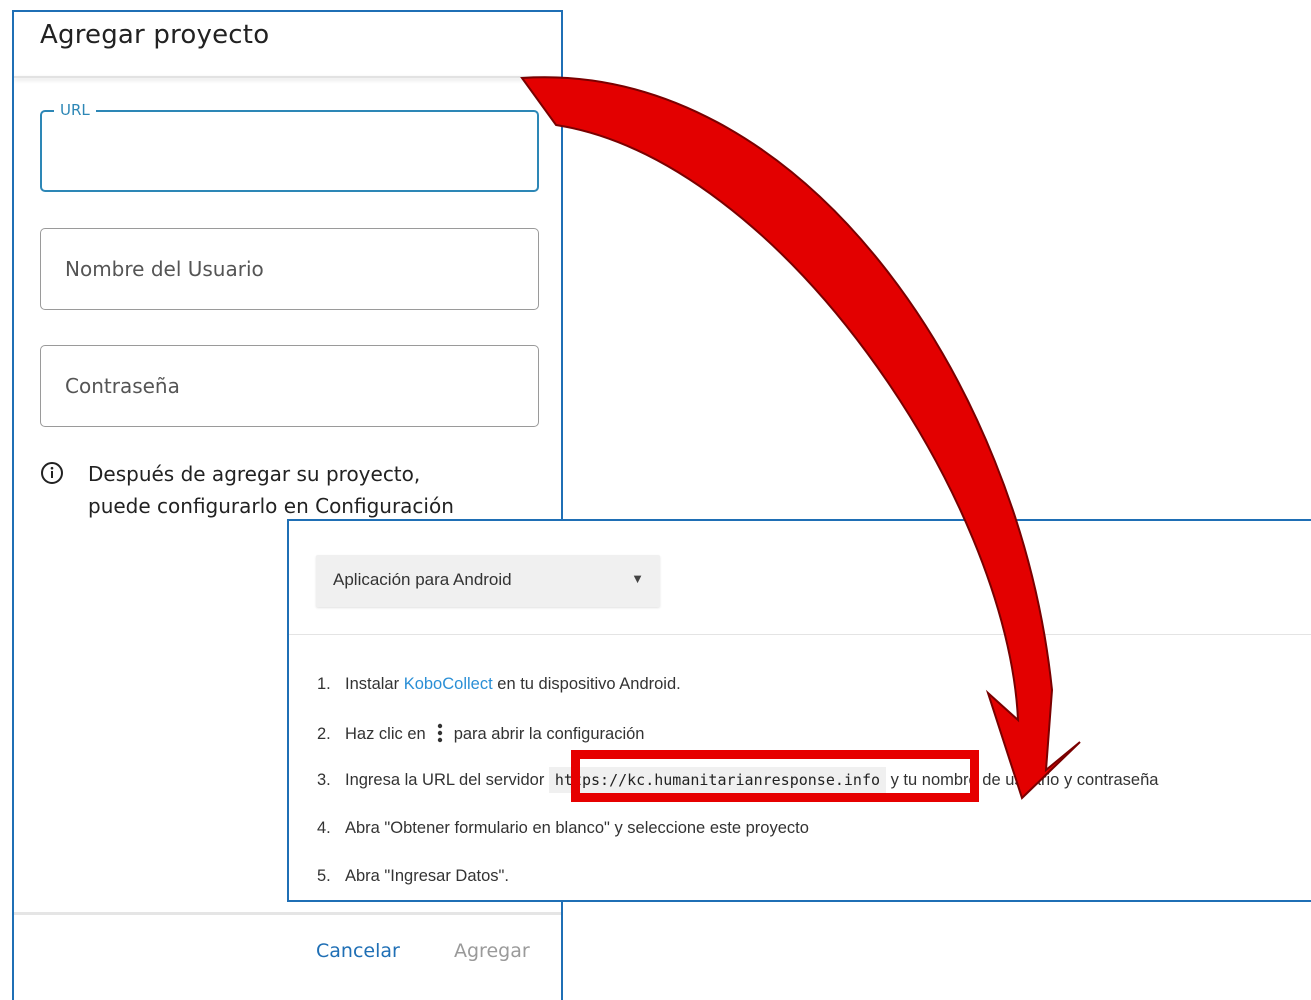 This screenshot has height=1000, width=1311. Describe the element at coordinates (549, 734) in the screenshot. I see `step-text: para abrir la configuración` at that location.